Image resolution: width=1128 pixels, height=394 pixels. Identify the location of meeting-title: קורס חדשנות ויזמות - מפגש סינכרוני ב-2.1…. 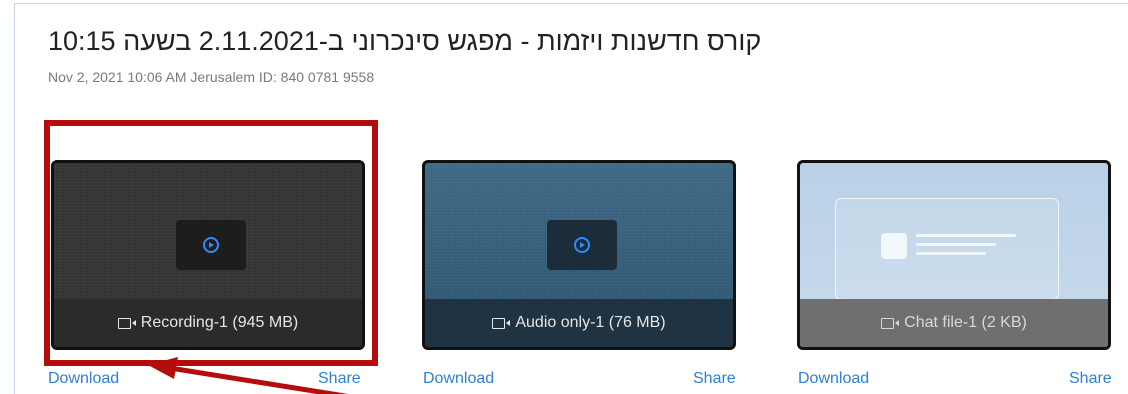
(405, 41).